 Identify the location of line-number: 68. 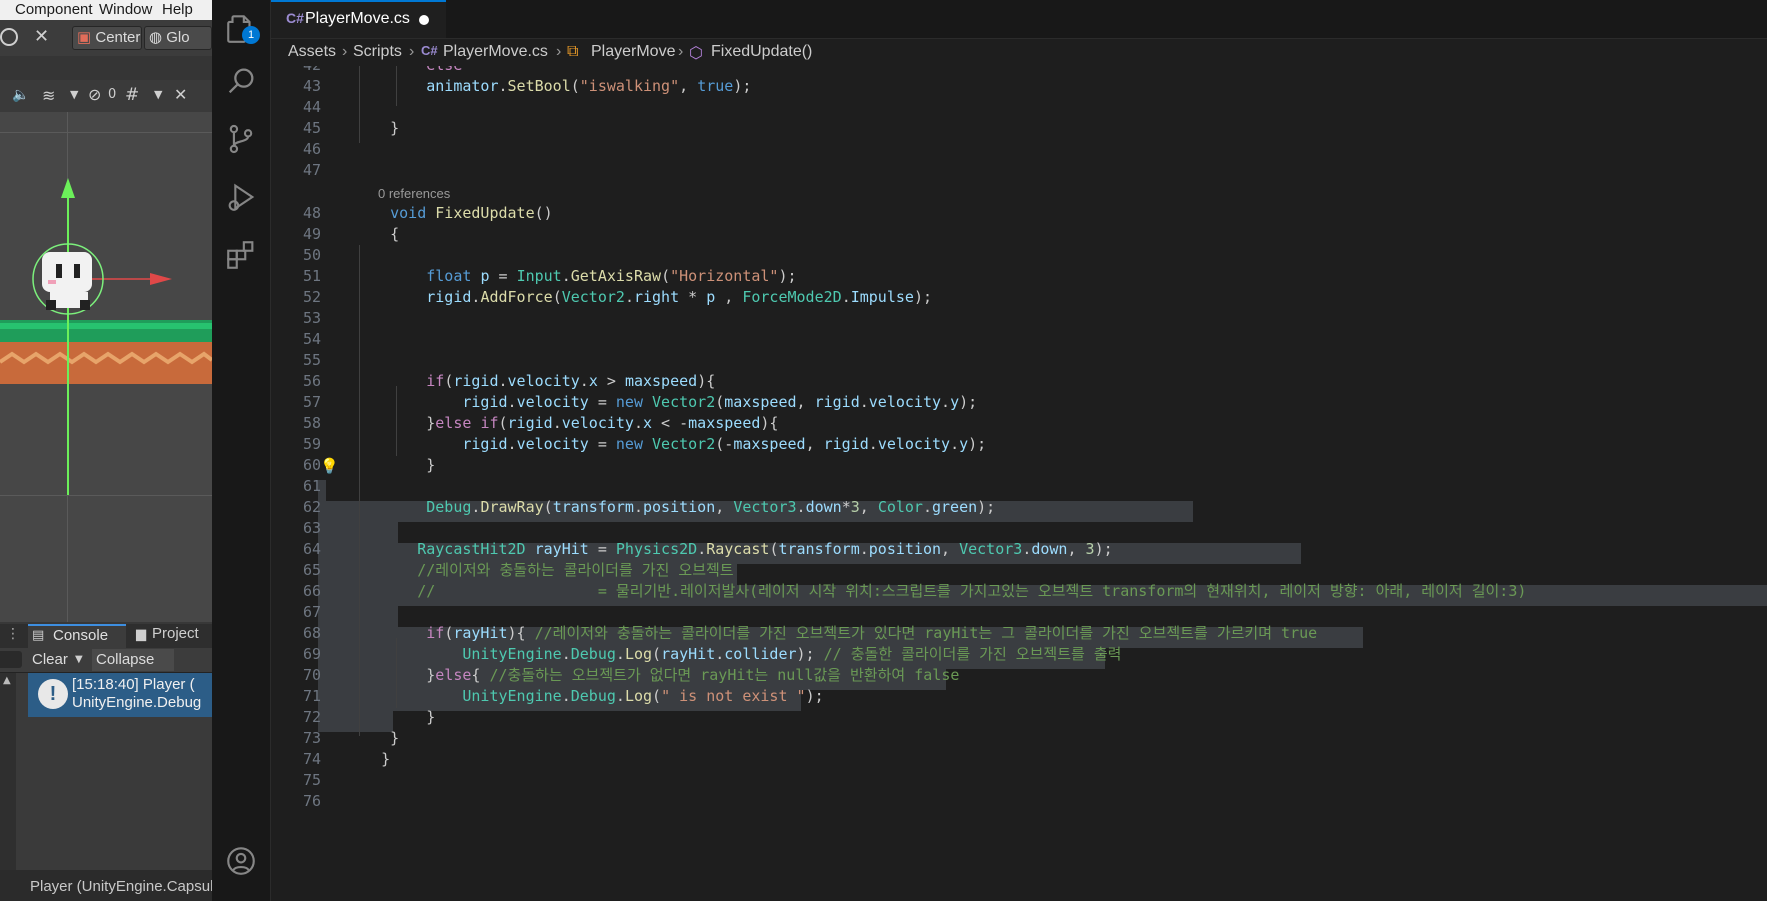
(311, 633).